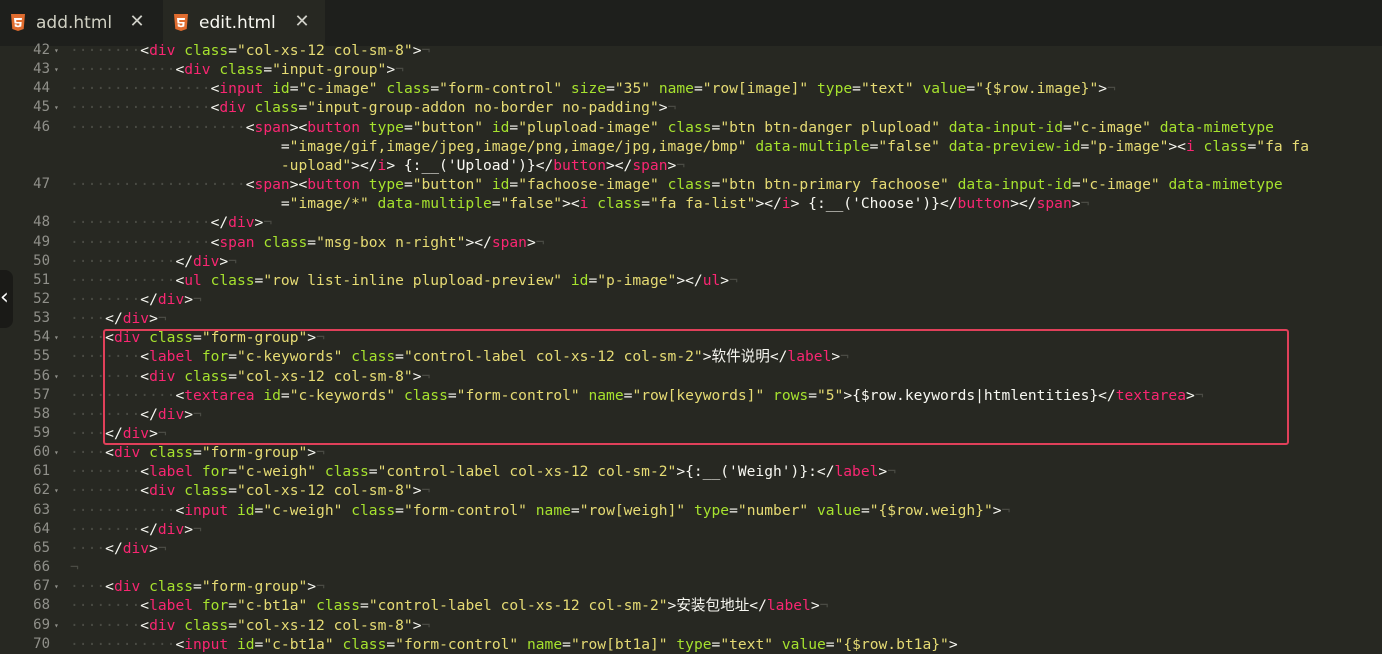 The image size is (1382, 654). I want to click on sidebar-toggle-chevron-left-icon: ‹, so click(6, 299).